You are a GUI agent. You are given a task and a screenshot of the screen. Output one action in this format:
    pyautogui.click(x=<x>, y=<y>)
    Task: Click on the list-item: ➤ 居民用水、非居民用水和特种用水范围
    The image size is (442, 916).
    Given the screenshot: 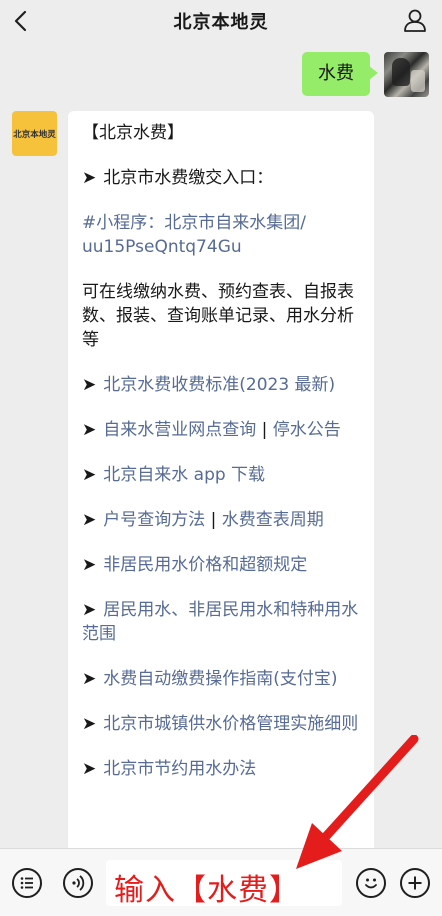 What is the action you would take?
    pyautogui.click(x=221, y=622)
    